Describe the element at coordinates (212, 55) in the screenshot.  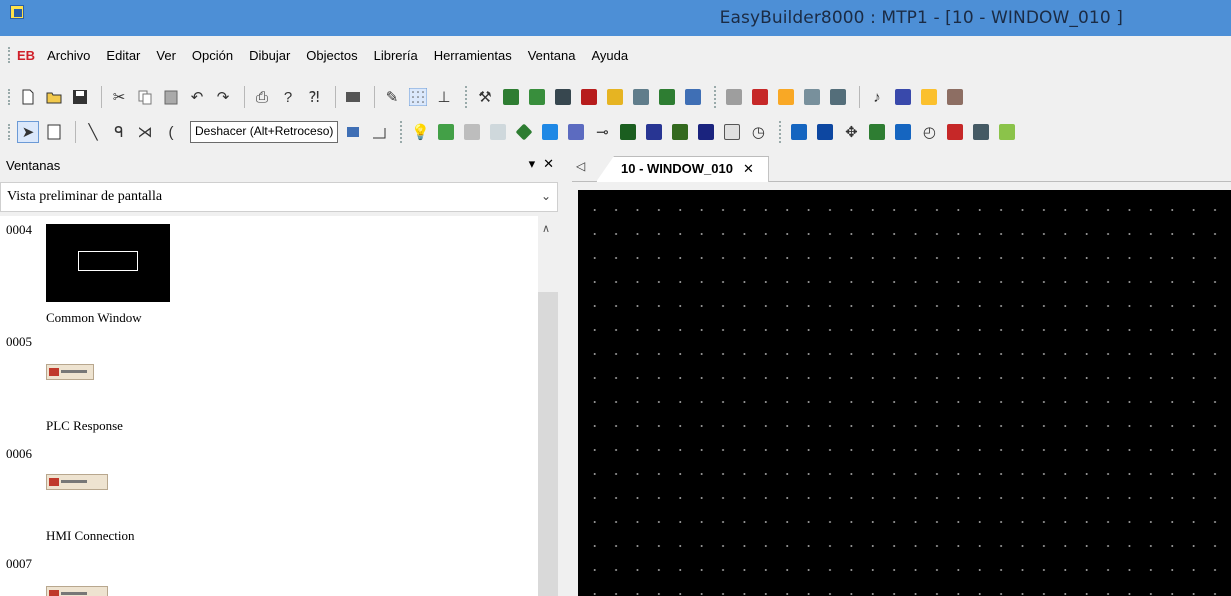
I see `menu-opcion: Opción` at that location.